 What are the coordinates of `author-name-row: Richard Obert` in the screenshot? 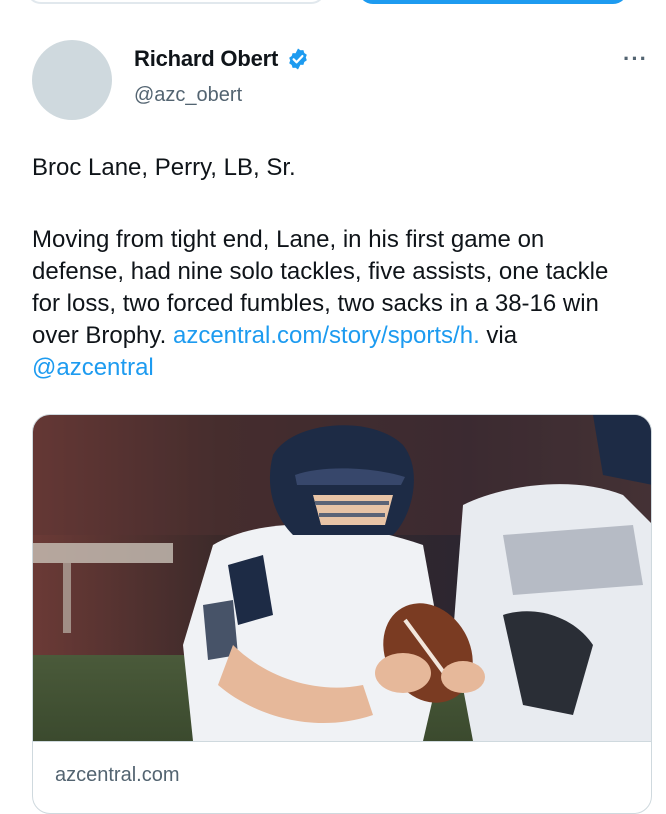 It's located at (222, 59).